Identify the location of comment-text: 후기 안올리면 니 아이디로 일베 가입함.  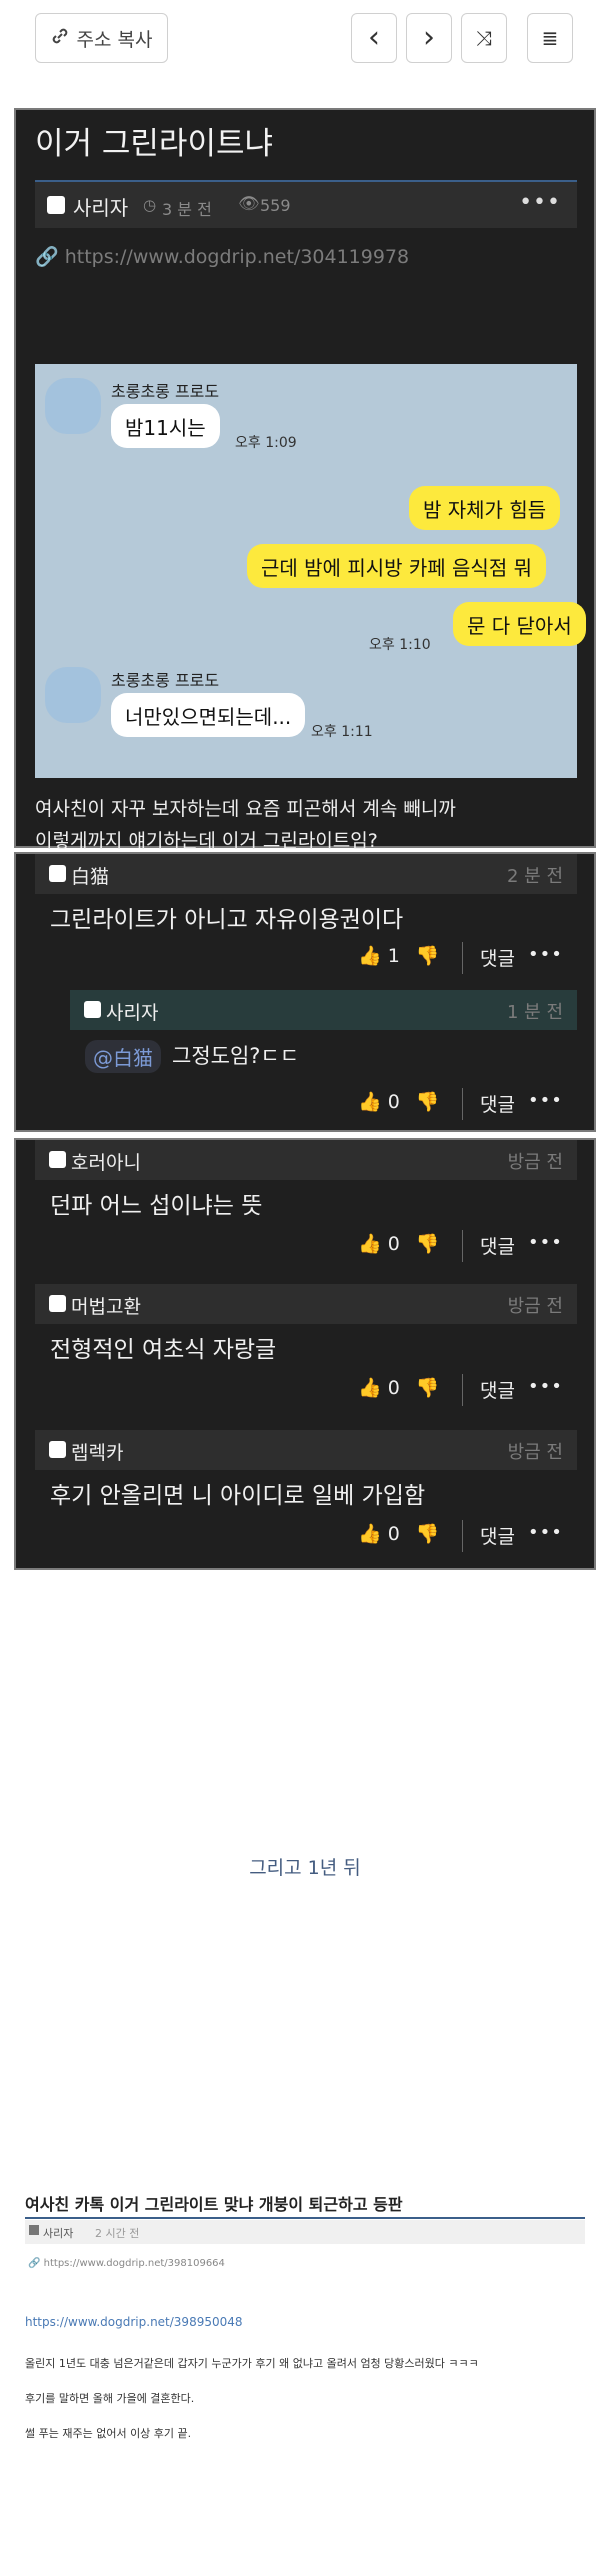
(238, 1496).